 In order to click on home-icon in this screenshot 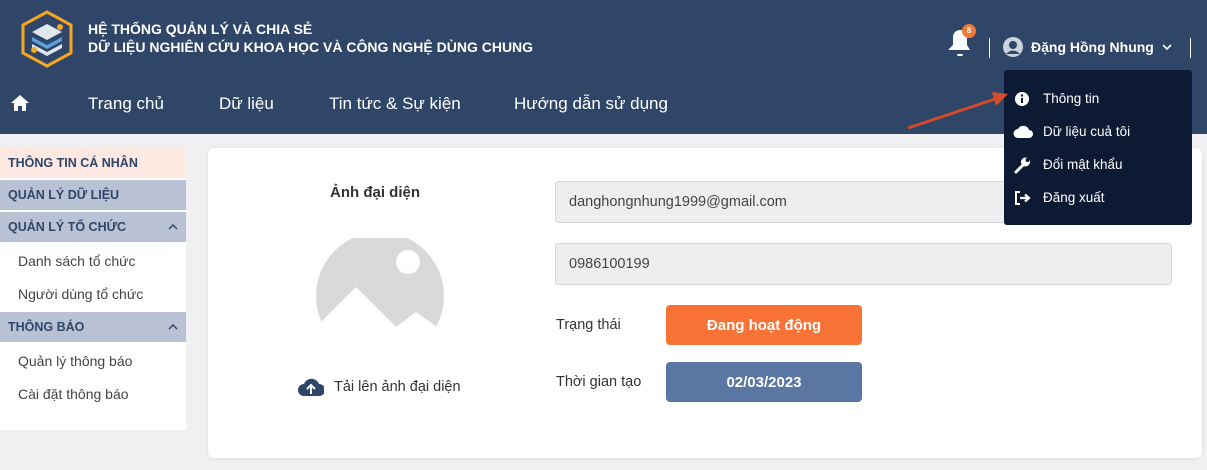, I will do `click(20, 103)`.